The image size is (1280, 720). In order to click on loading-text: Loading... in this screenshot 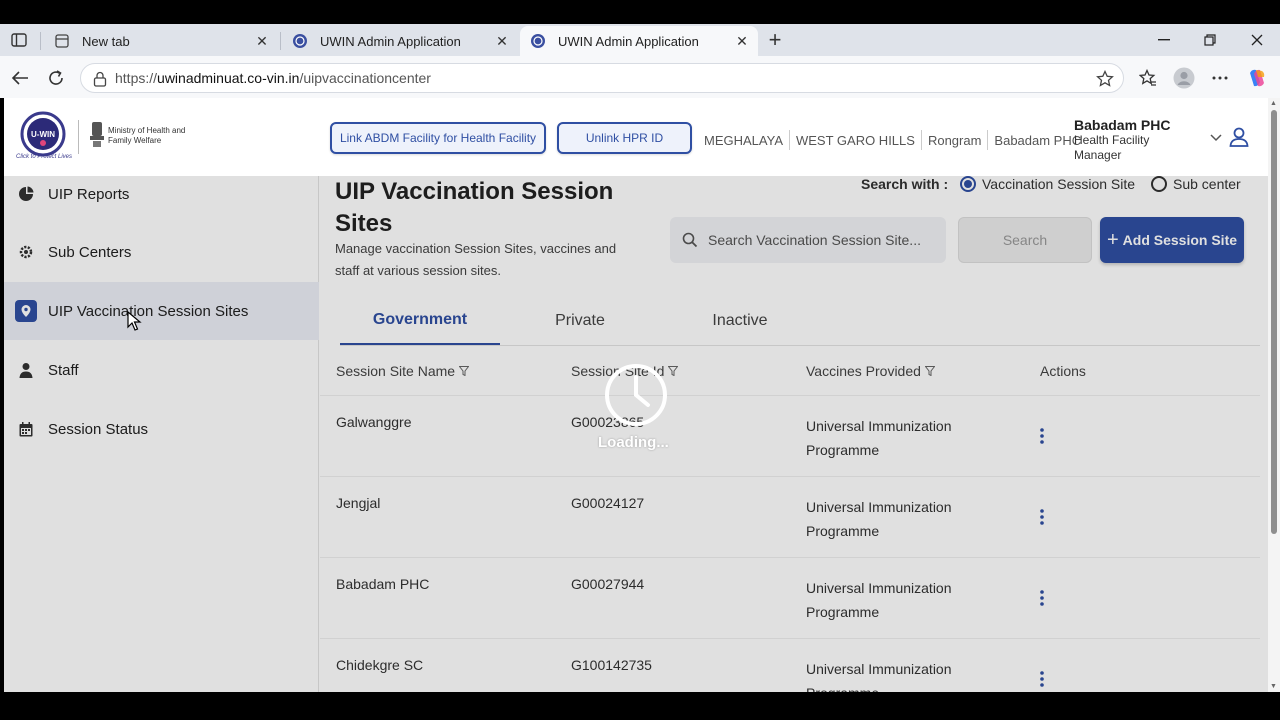, I will do `click(633, 442)`.